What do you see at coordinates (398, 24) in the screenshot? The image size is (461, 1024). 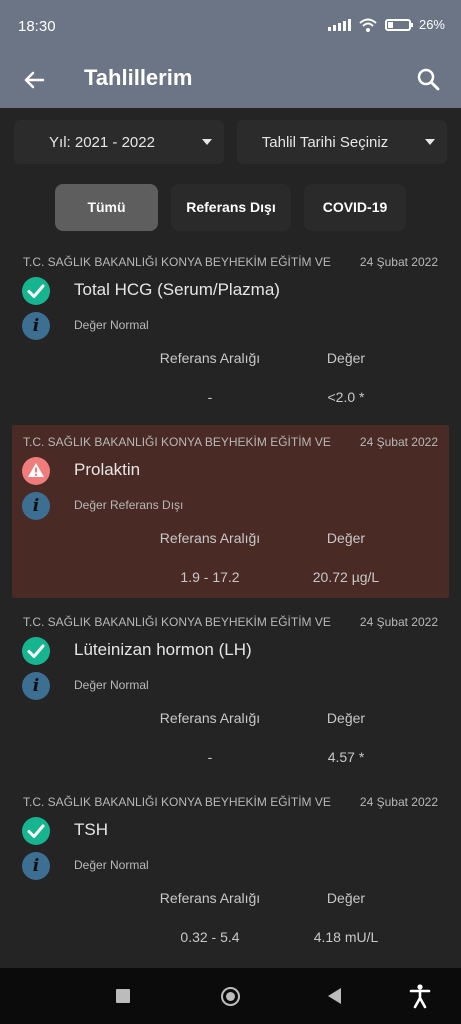 I see `battery-icon` at bounding box center [398, 24].